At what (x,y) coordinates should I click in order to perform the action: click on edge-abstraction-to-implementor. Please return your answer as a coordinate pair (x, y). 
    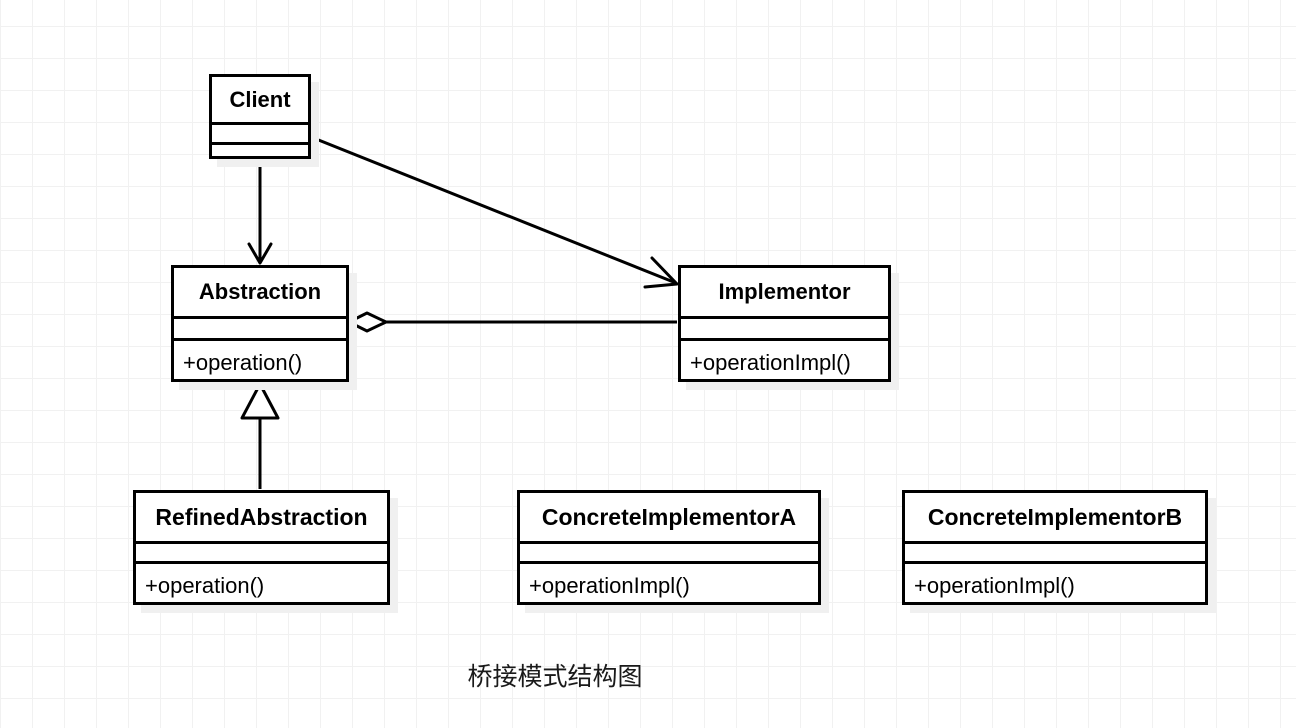
    Looking at the image, I should click on (512, 322).